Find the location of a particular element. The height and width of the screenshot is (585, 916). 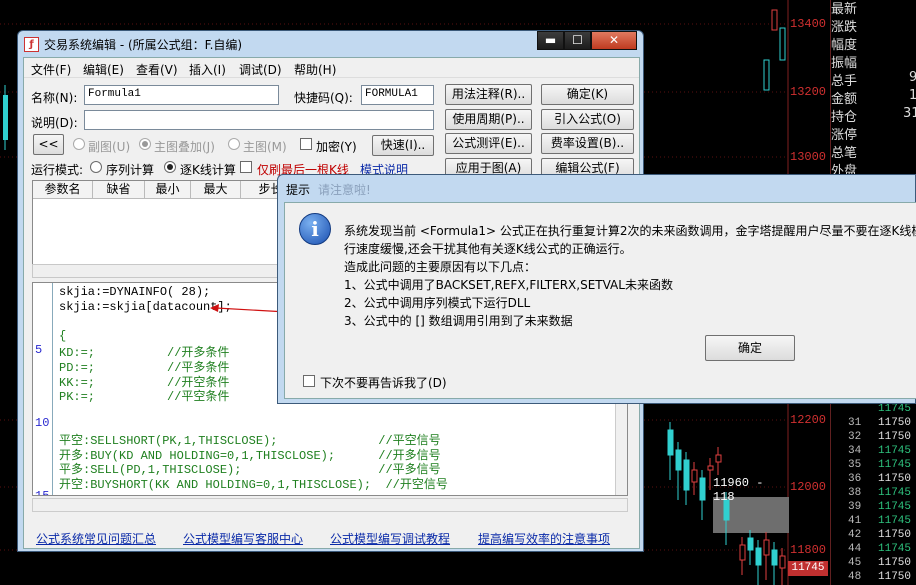

dialog-message-line: 3、公式中的 [] 数组调用引用到了未来数据 is located at coordinates (458, 321).